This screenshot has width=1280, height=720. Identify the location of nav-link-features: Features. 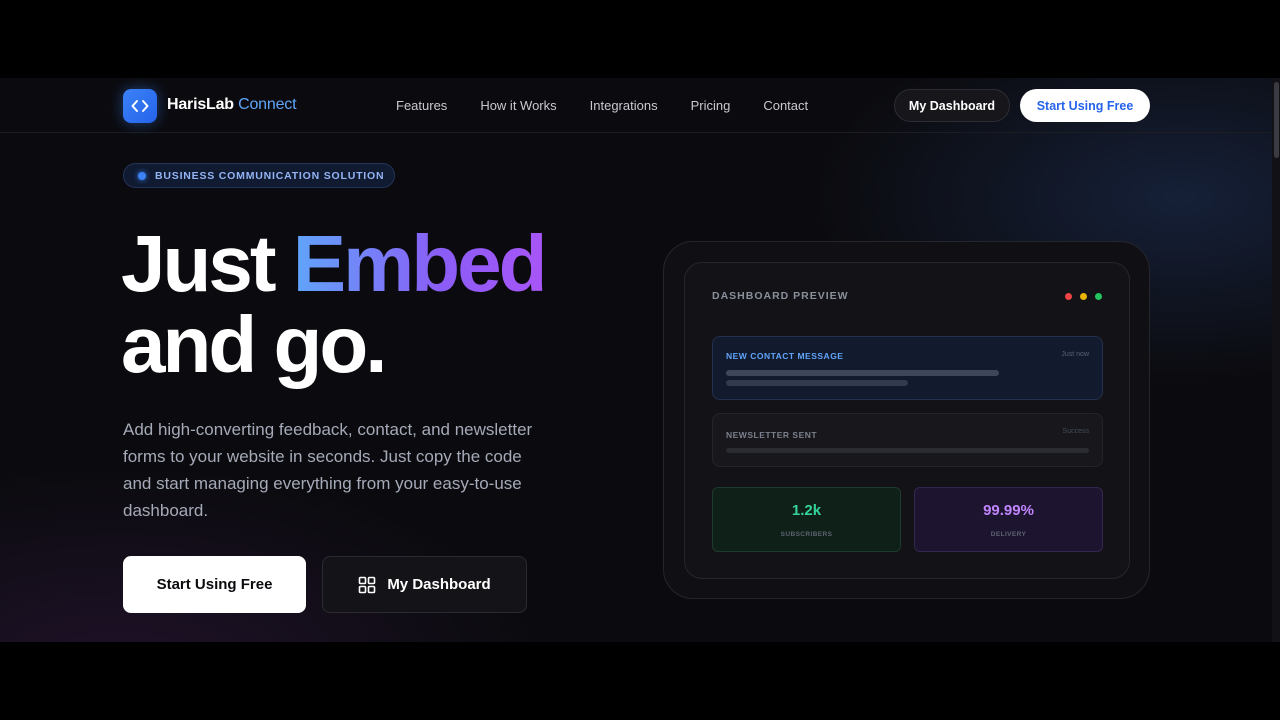
(421, 105).